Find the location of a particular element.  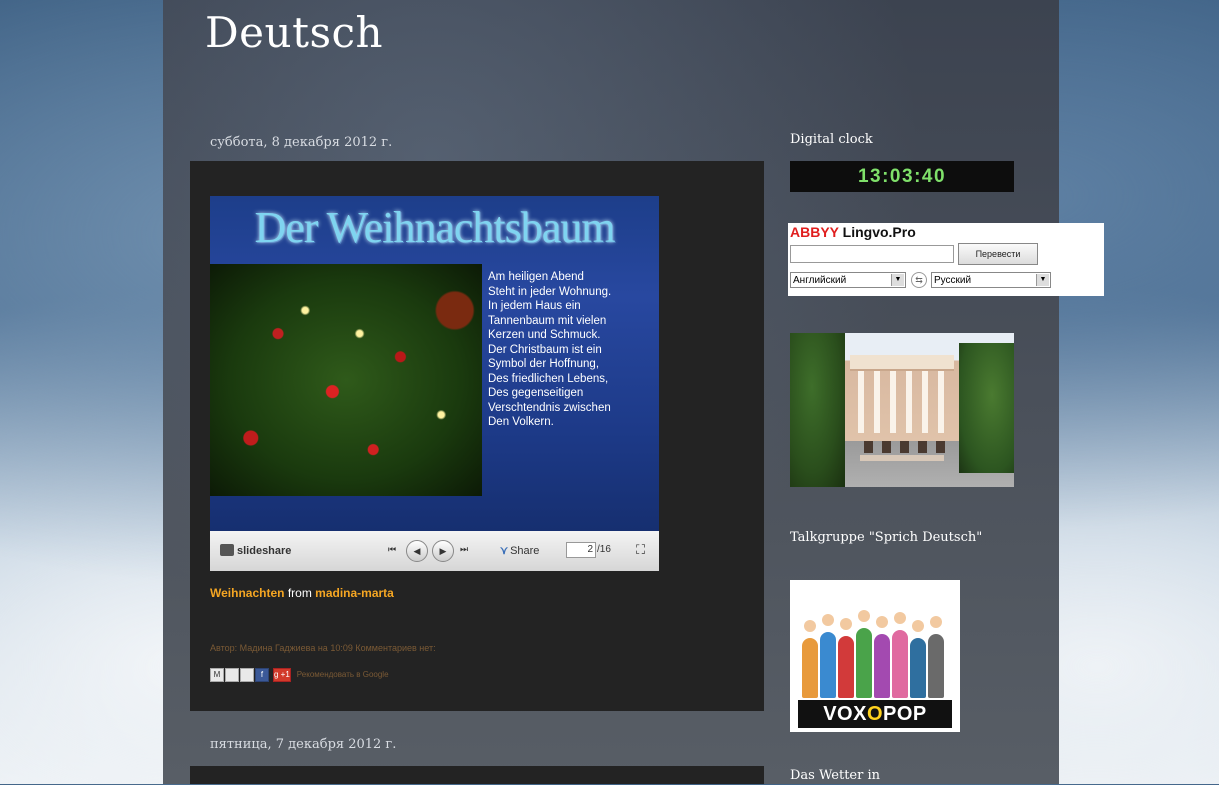

slide-text-line: Des friedlichen Lebens, is located at coordinates (548, 378).